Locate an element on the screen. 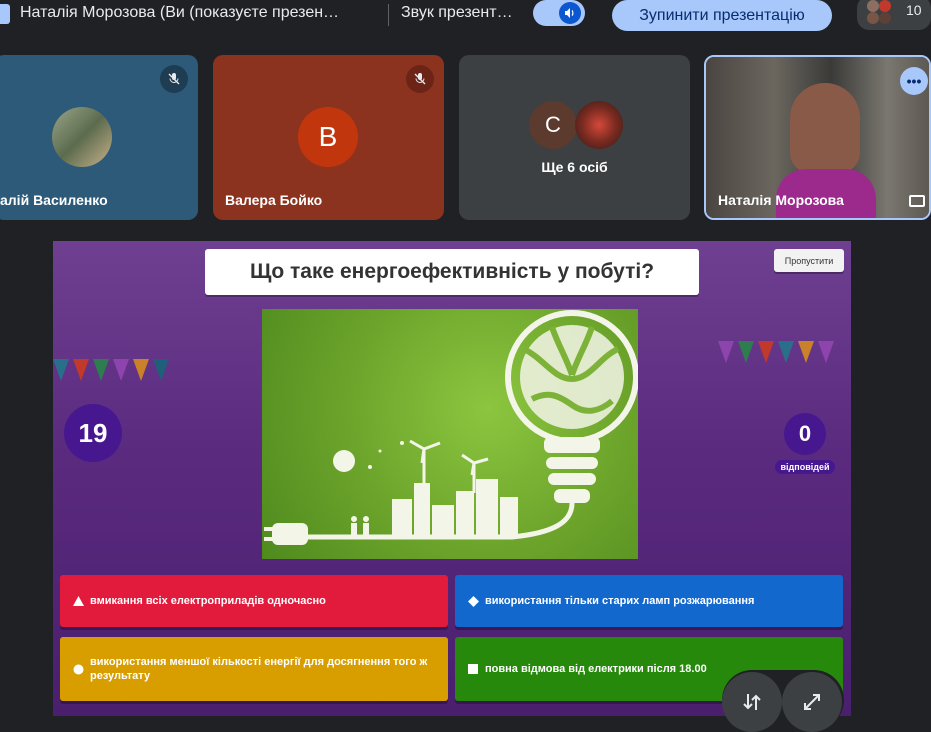 The width and height of the screenshot is (931, 732). answer-option: вмикання всіх електроприладів одночасно is located at coordinates (254, 601).